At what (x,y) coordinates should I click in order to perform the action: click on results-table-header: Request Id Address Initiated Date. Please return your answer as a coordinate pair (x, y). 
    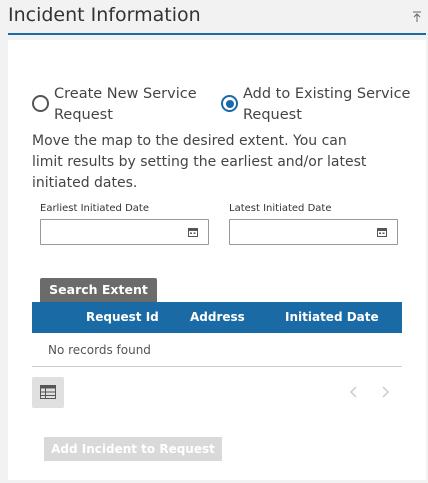
    Looking at the image, I should click on (217, 317).